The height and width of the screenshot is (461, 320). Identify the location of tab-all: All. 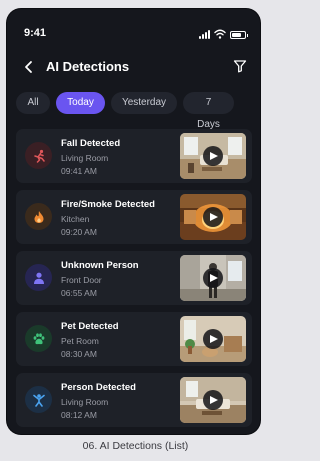
(33, 103).